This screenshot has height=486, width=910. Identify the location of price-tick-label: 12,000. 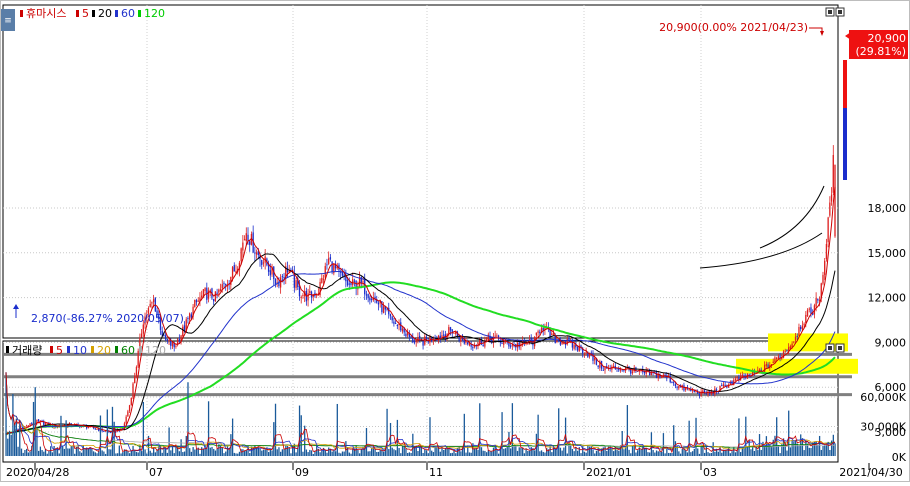
(887, 298).